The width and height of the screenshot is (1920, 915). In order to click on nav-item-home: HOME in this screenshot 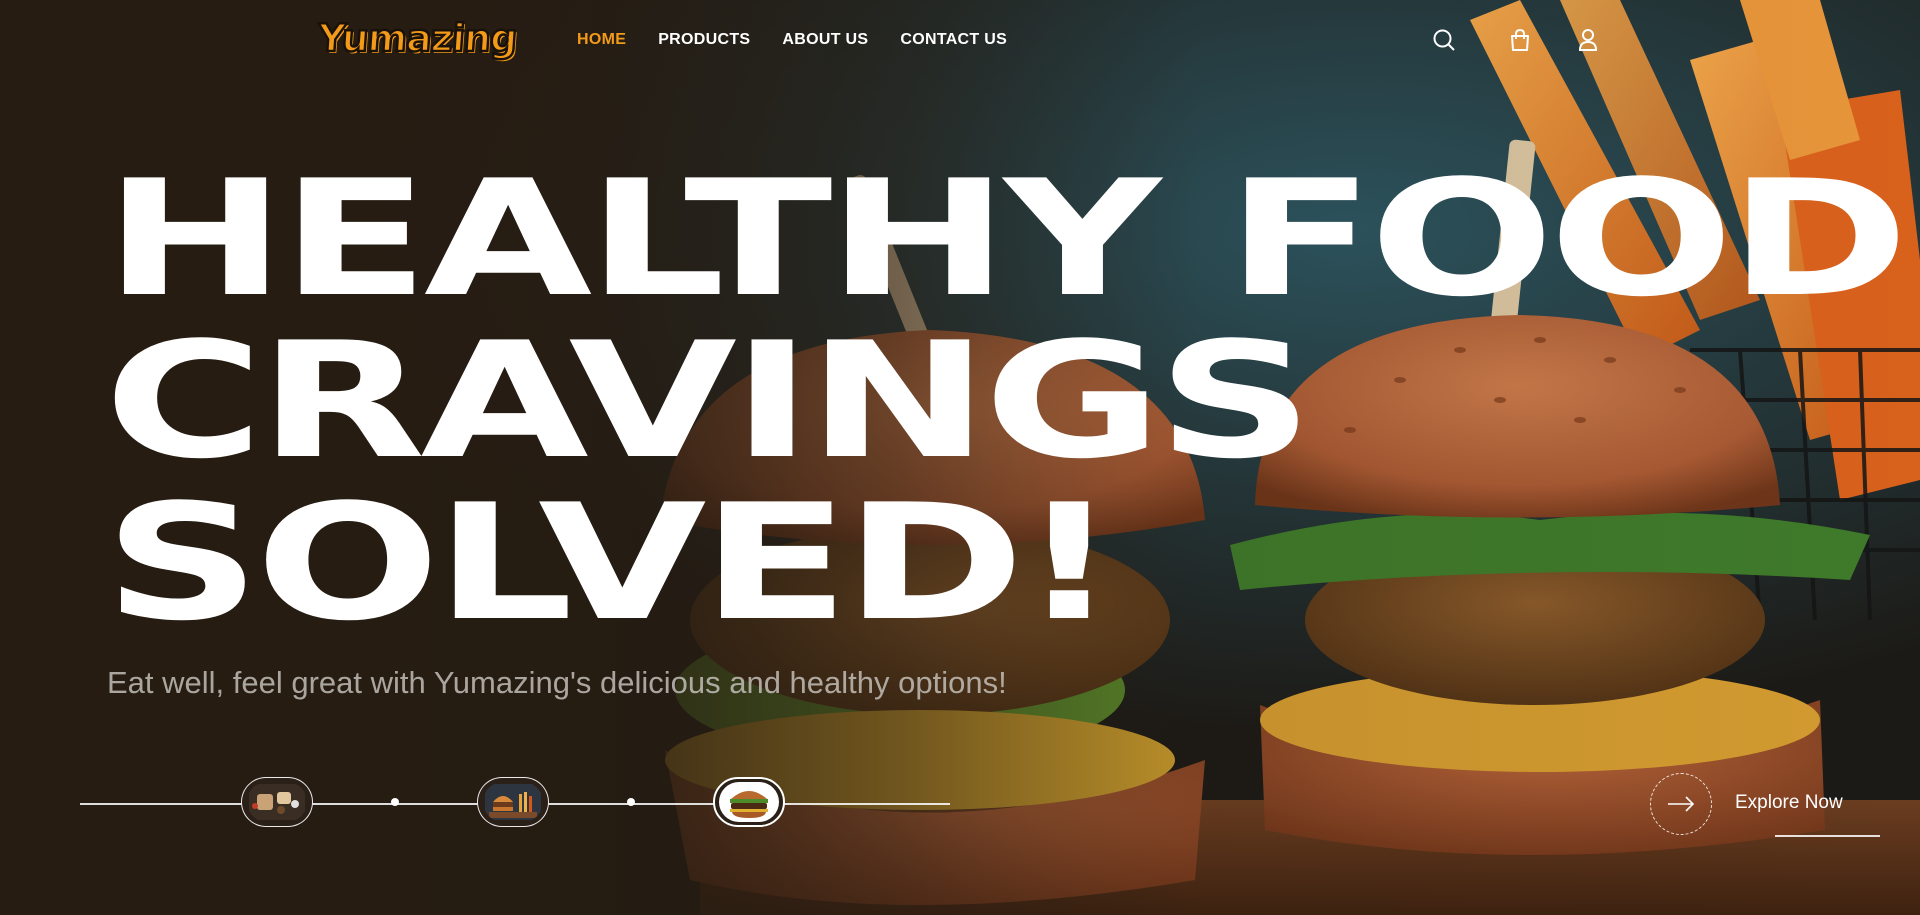, I will do `click(601, 40)`.